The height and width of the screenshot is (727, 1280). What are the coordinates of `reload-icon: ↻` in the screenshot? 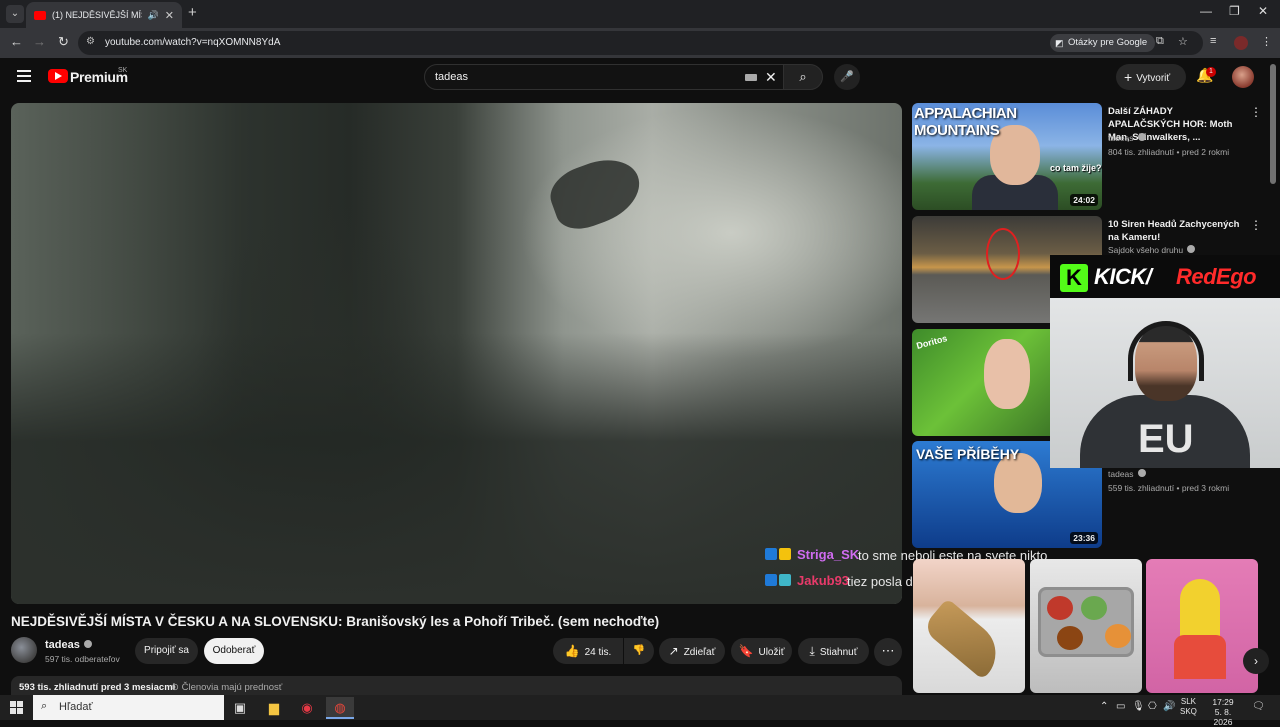 It's located at (63, 42).